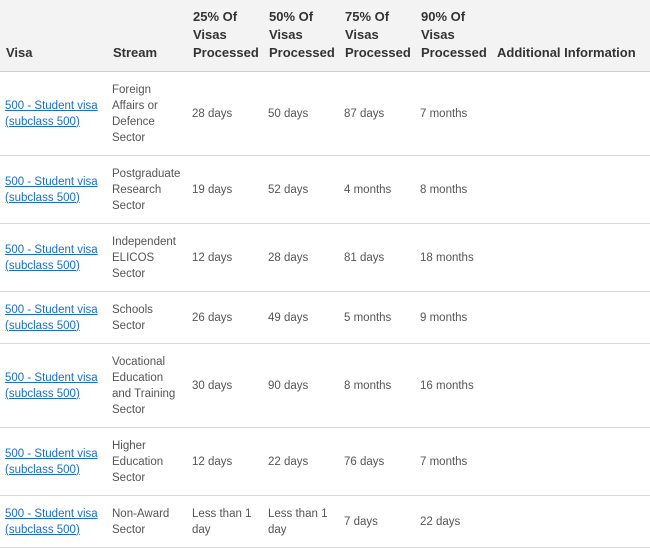 The width and height of the screenshot is (650, 548). What do you see at coordinates (301, 521) in the screenshot?
I see `p50-cell: Less than 1 day` at bounding box center [301, 521].